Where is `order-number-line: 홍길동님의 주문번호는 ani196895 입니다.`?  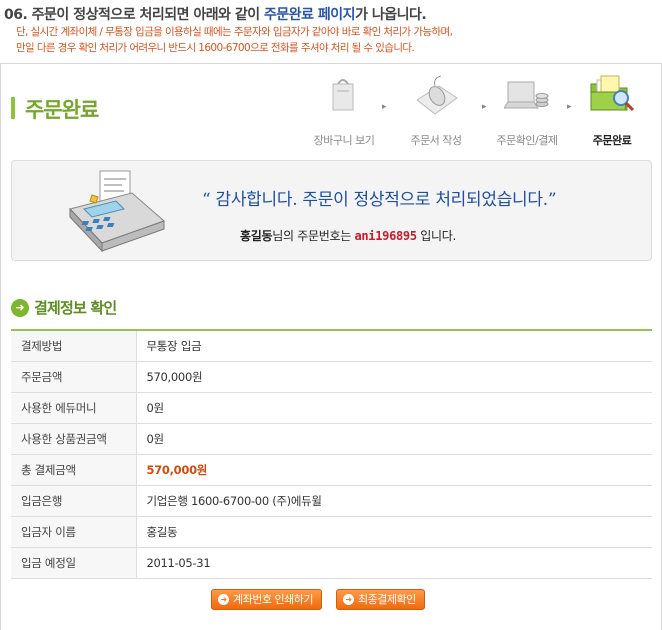
order-number-line: 홍길동님의 주문번호는 ani196895 입니다. is located at coordinates (348, 235).